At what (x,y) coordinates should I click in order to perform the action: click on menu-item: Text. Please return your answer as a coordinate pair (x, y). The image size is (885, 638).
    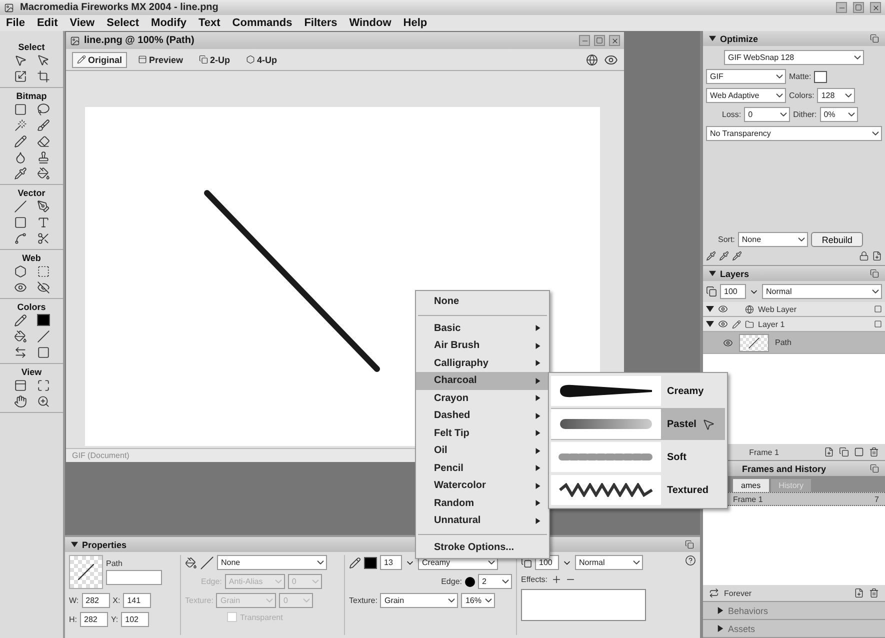
    Looking at the image, I should click on (209, 23).